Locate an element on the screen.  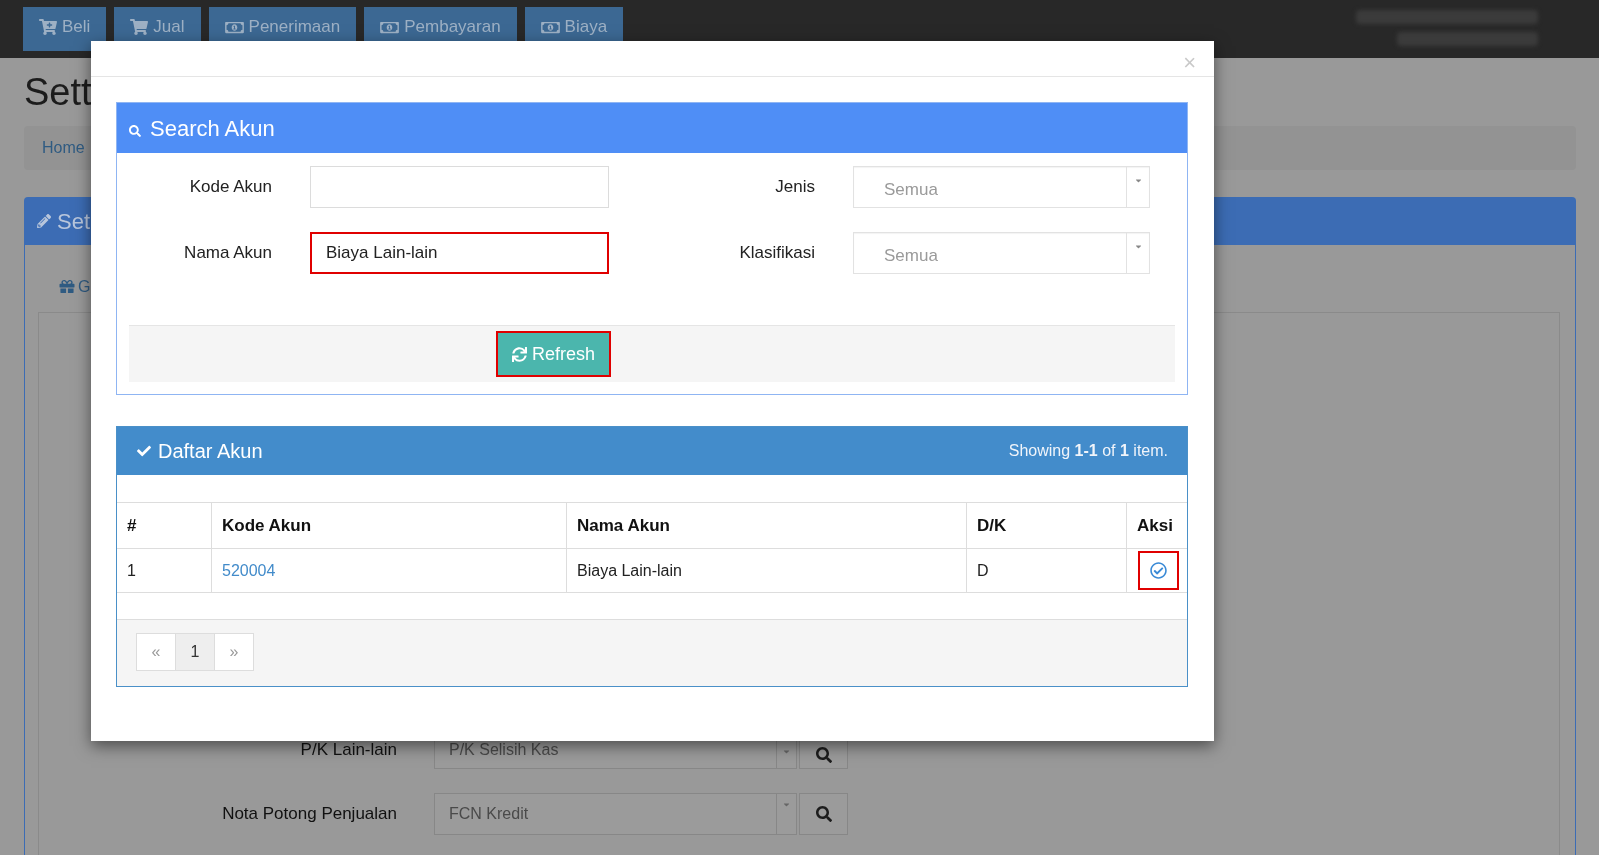
table-cell: D is located at coordinates (1046, 570).